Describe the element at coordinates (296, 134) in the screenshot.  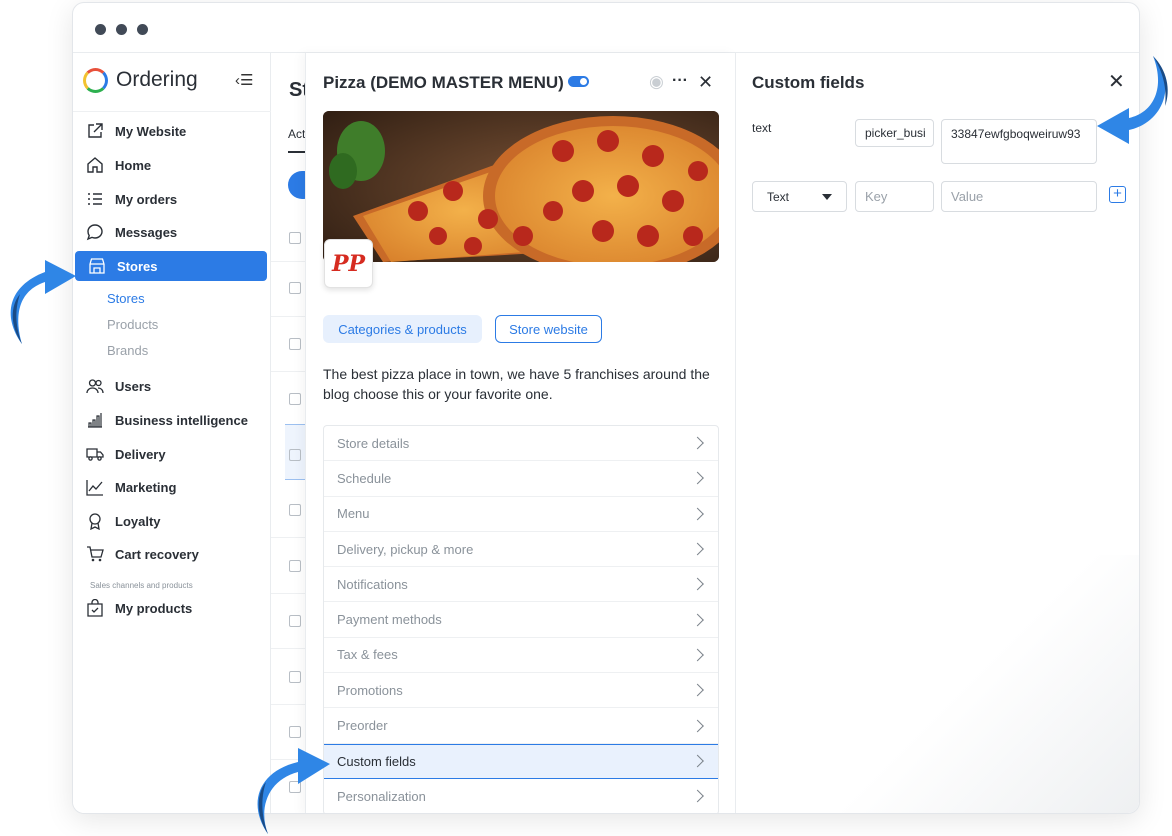
I see `tab-active: Act` at that location.